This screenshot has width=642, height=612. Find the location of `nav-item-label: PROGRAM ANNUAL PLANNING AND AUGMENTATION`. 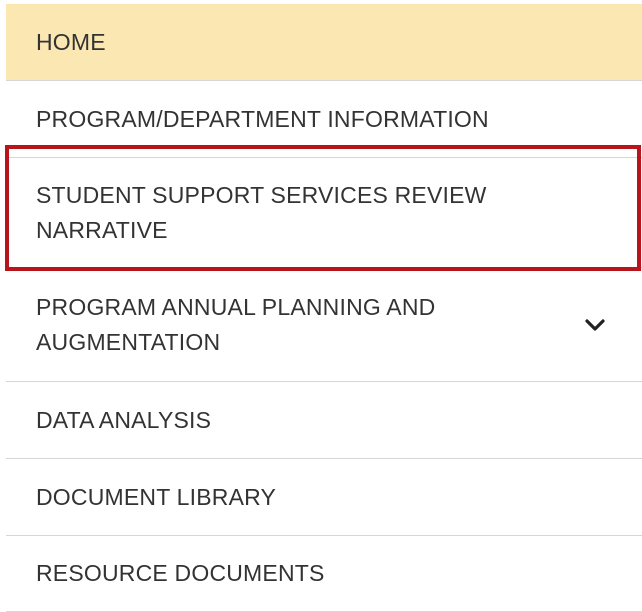

nav-item-label: PROGRAM ANNUAL PLANNING AND AUGMENTATION is located at coordinates (236, 324).